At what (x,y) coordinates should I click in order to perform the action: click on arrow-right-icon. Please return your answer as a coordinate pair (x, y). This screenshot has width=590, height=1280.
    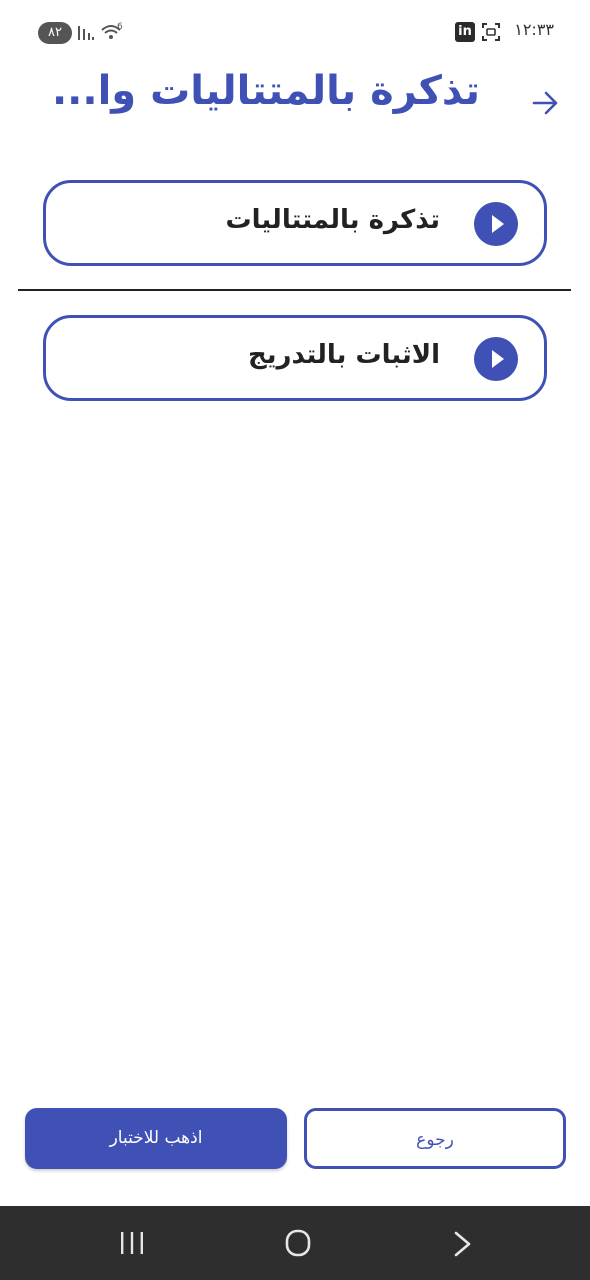
    Looking at the image, I should click on (545, 103).